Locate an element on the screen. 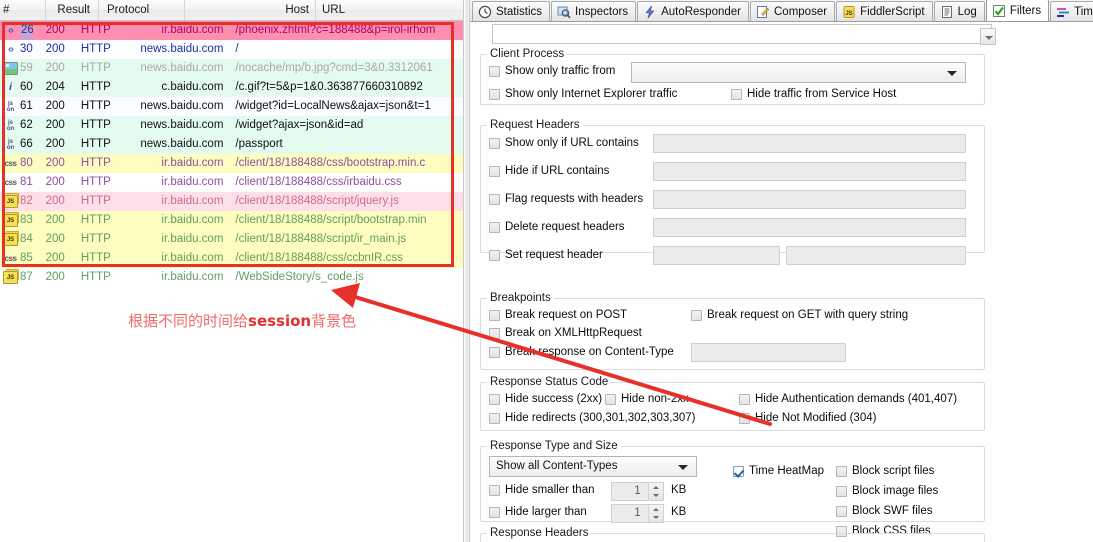 Image resolution: width=1093 pixels, height=542 pixels. checkbox-break-response-on-content-type: Break response on Content-Type is located at coordinates (581, 352).